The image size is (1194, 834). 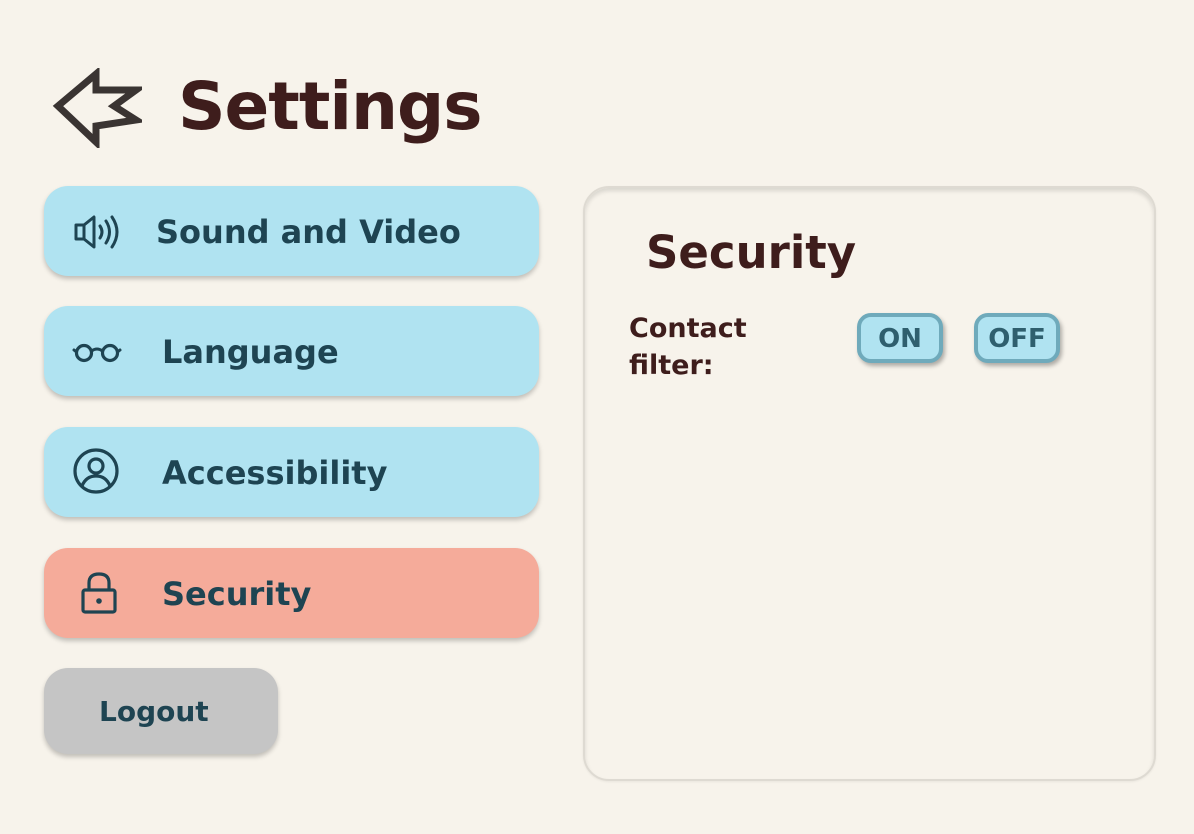 I want to click on contact-filter-off-button: OFF, so click(x=1017, y=338).